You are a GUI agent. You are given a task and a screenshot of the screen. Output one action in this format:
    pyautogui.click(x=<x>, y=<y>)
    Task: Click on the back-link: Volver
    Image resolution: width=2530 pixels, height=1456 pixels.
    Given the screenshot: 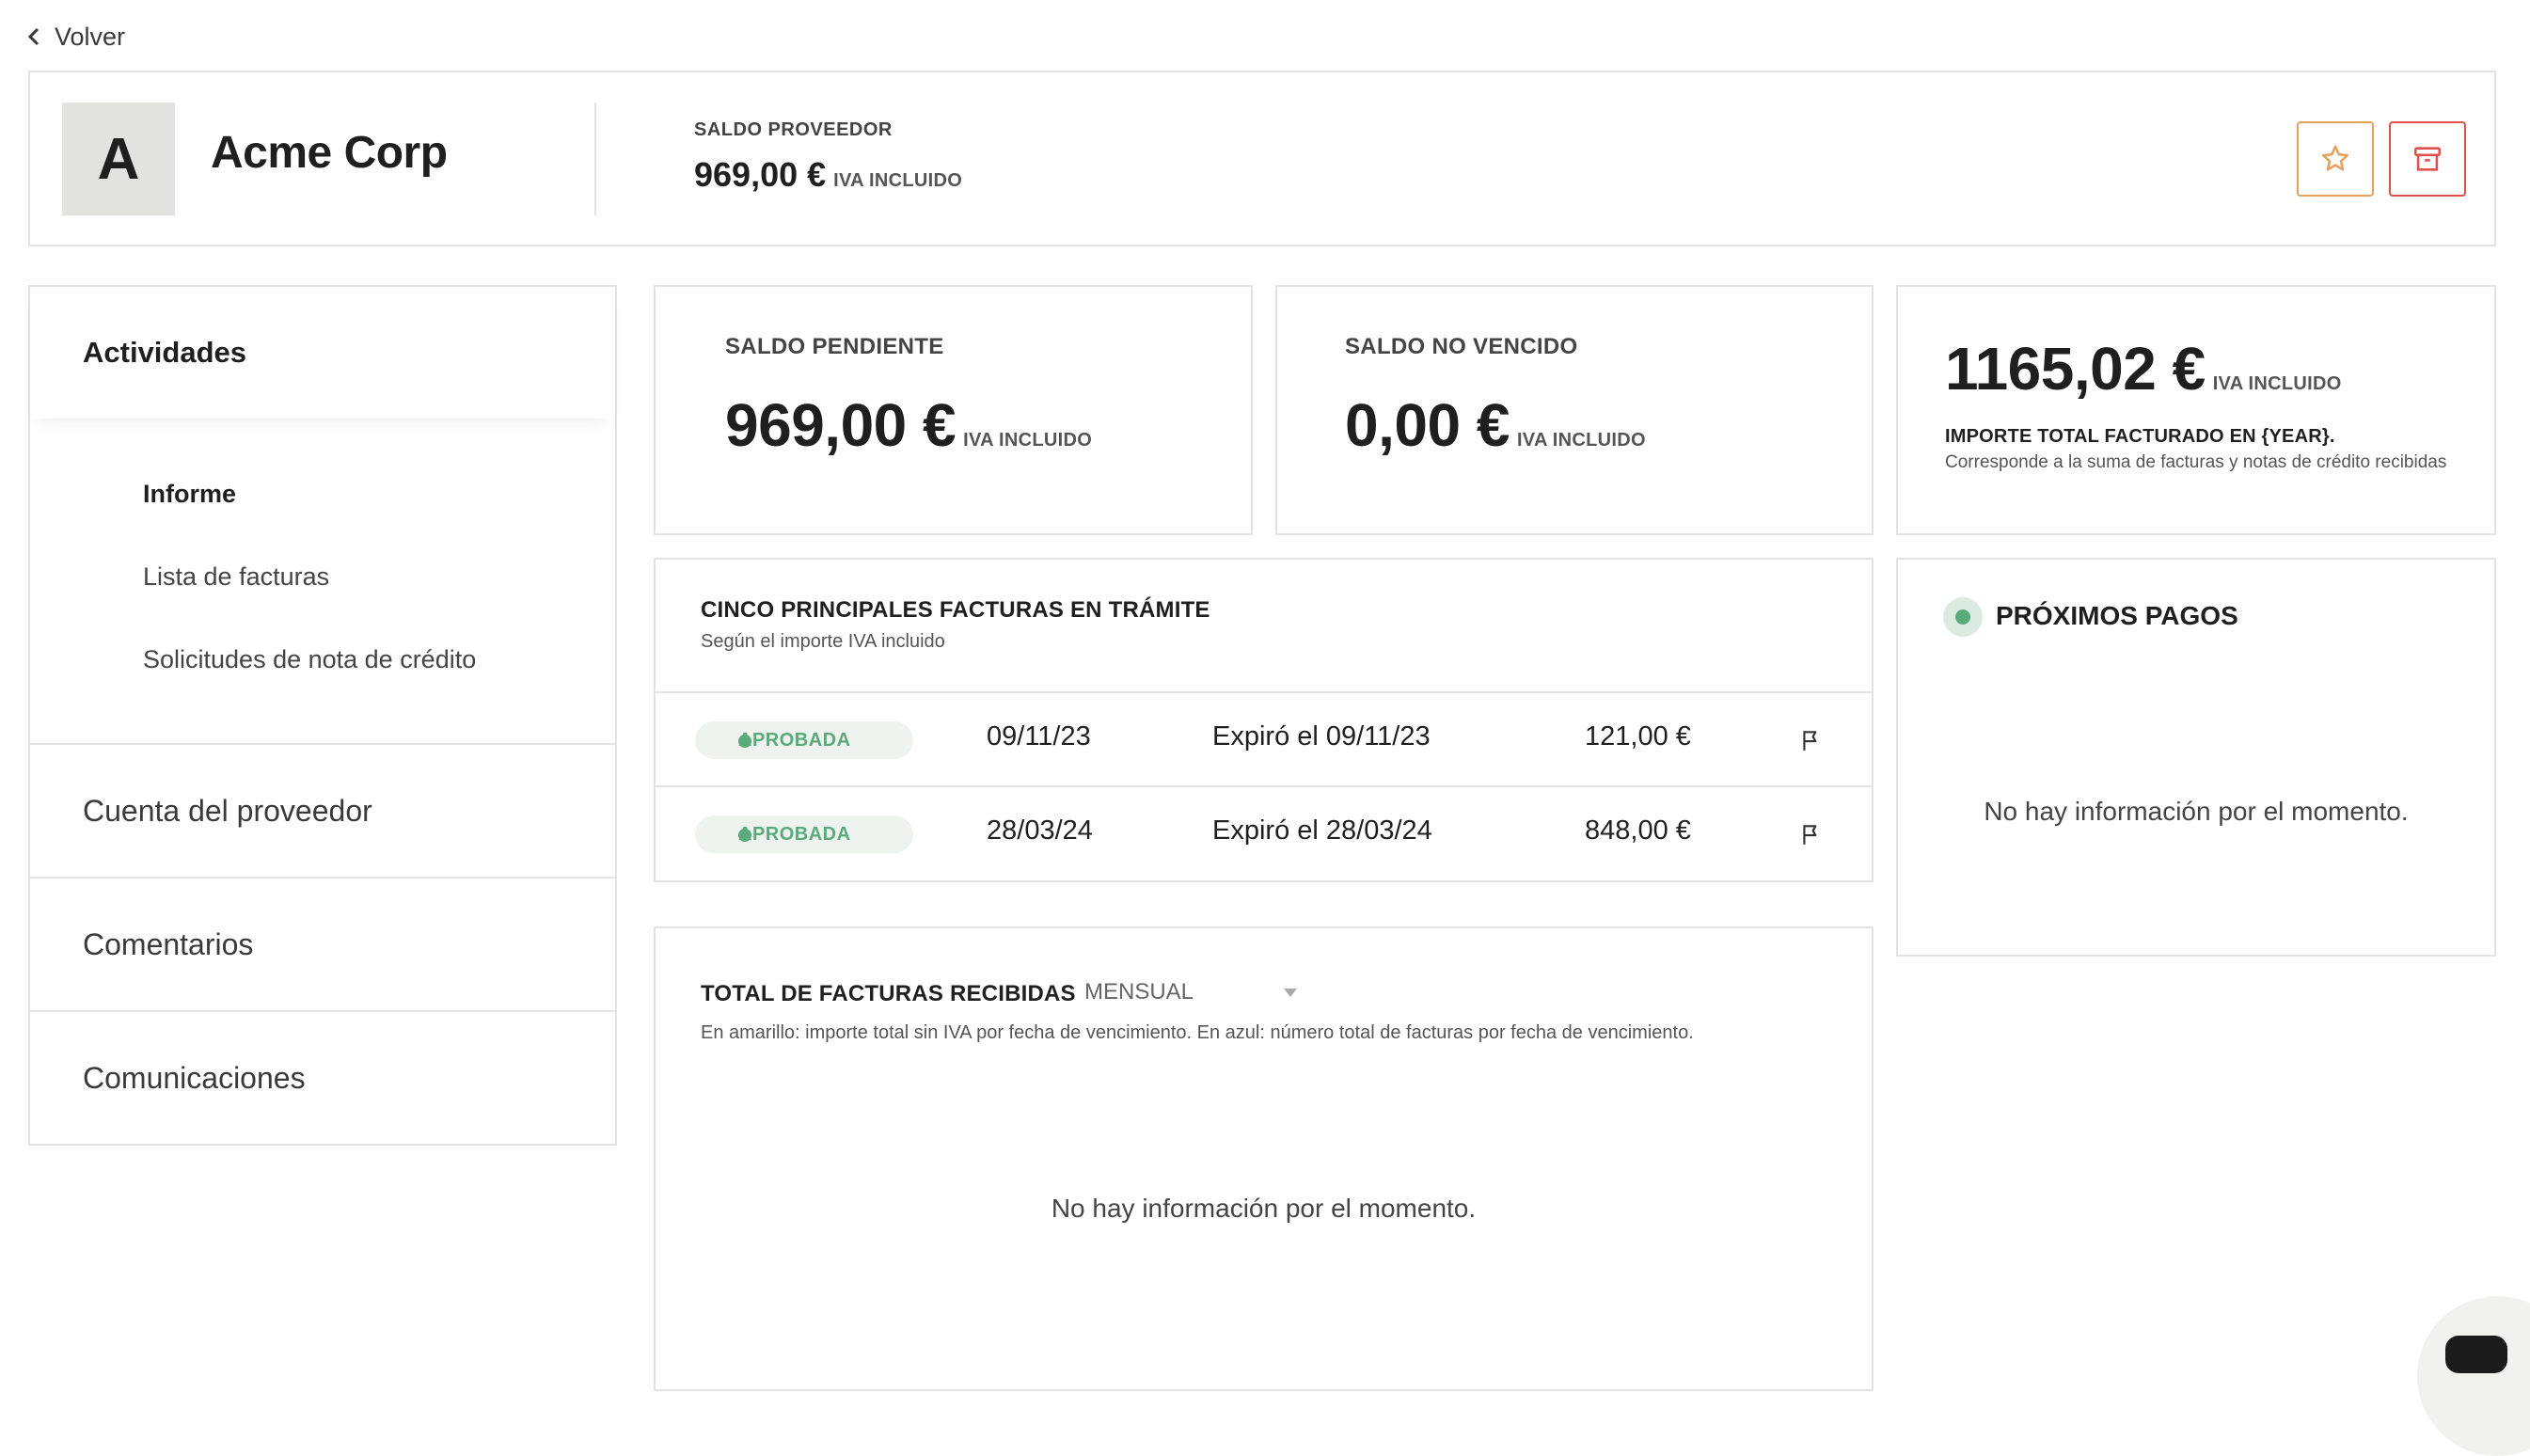 What is the action you would take?
    pyautogui.click(x=76, y=37)
    